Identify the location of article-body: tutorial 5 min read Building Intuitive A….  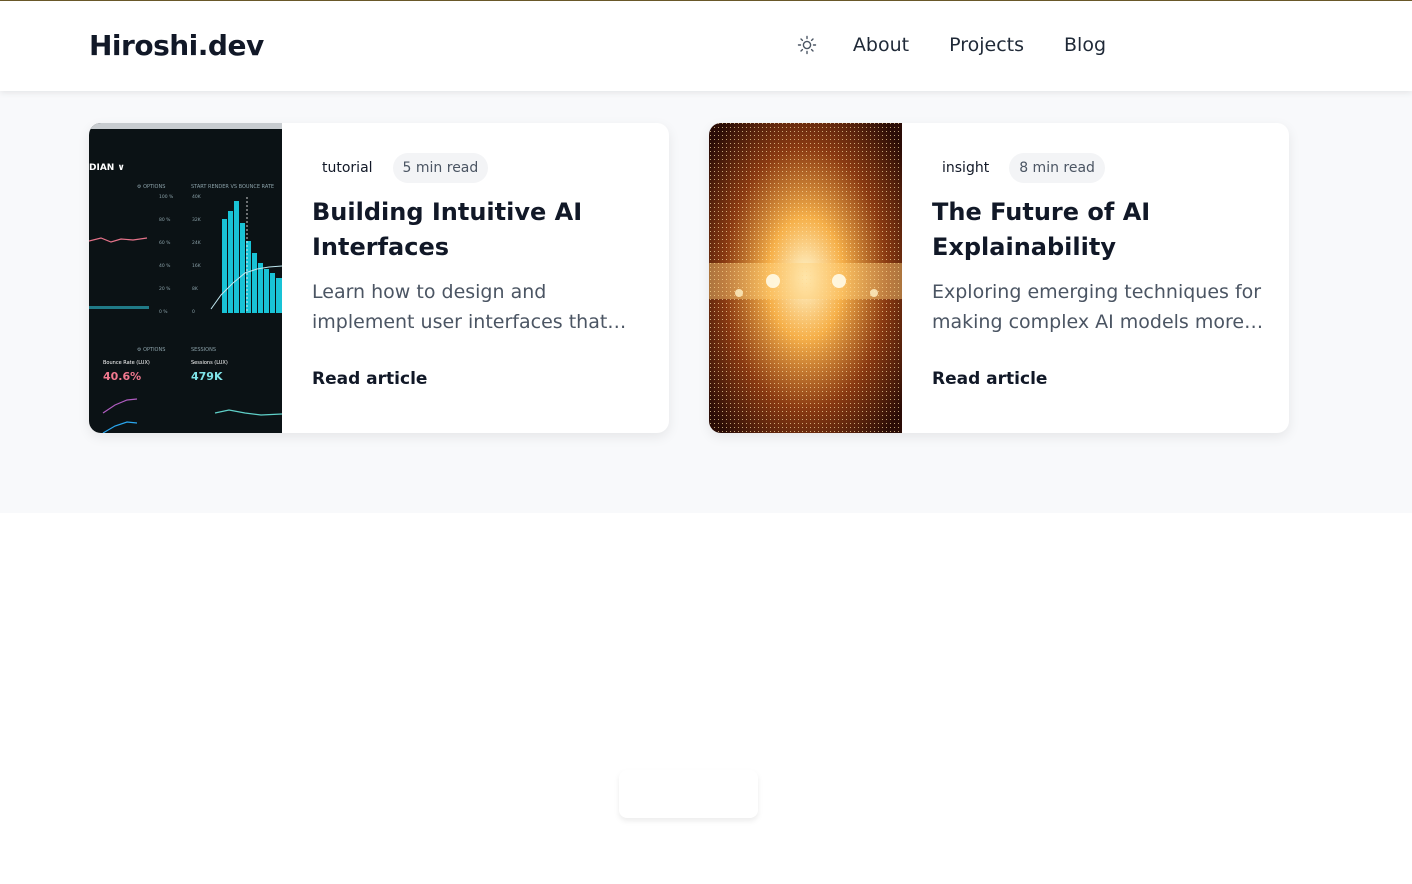
(478, 245).